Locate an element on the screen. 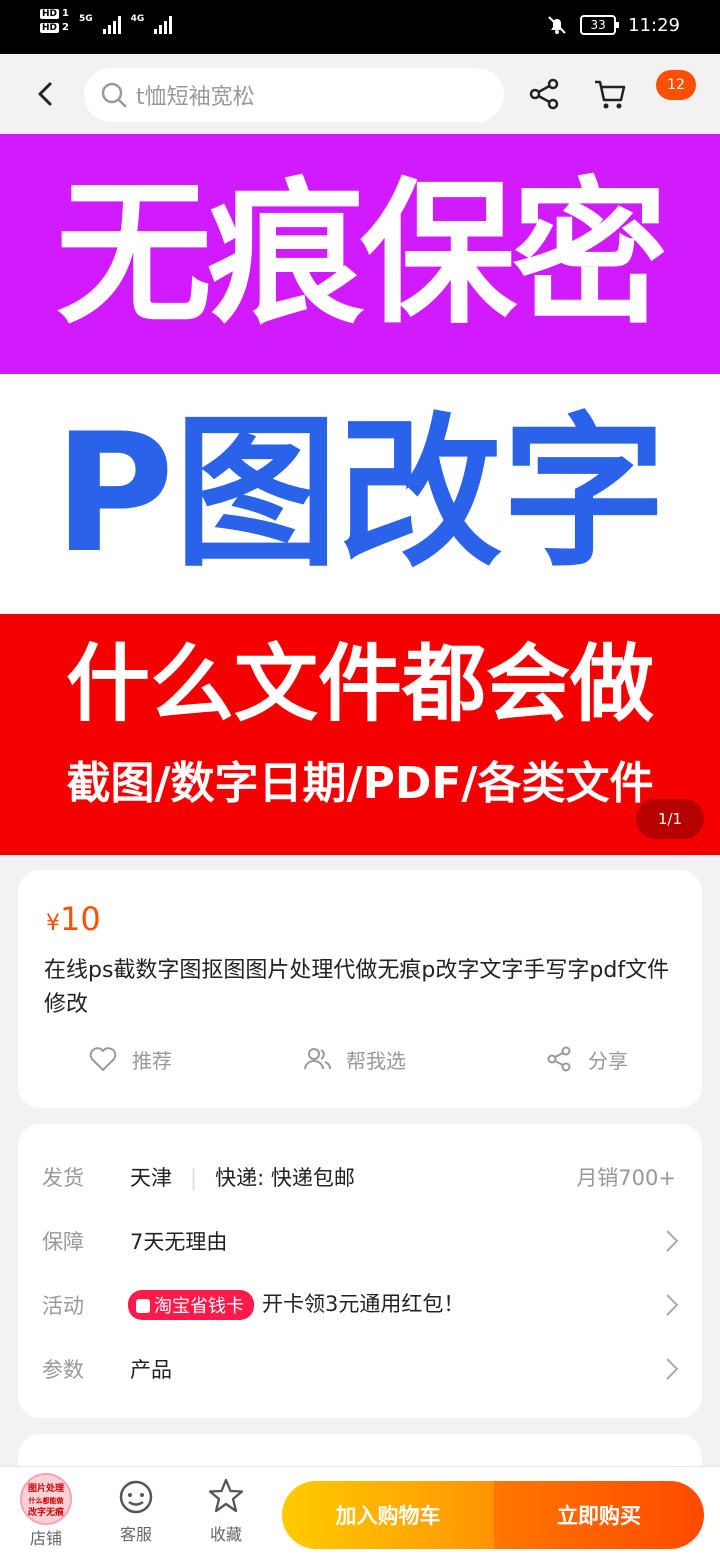 The width and height of the screenshot is (720, 1560). network-type-1: 5G is located at coordinates (85, 19).